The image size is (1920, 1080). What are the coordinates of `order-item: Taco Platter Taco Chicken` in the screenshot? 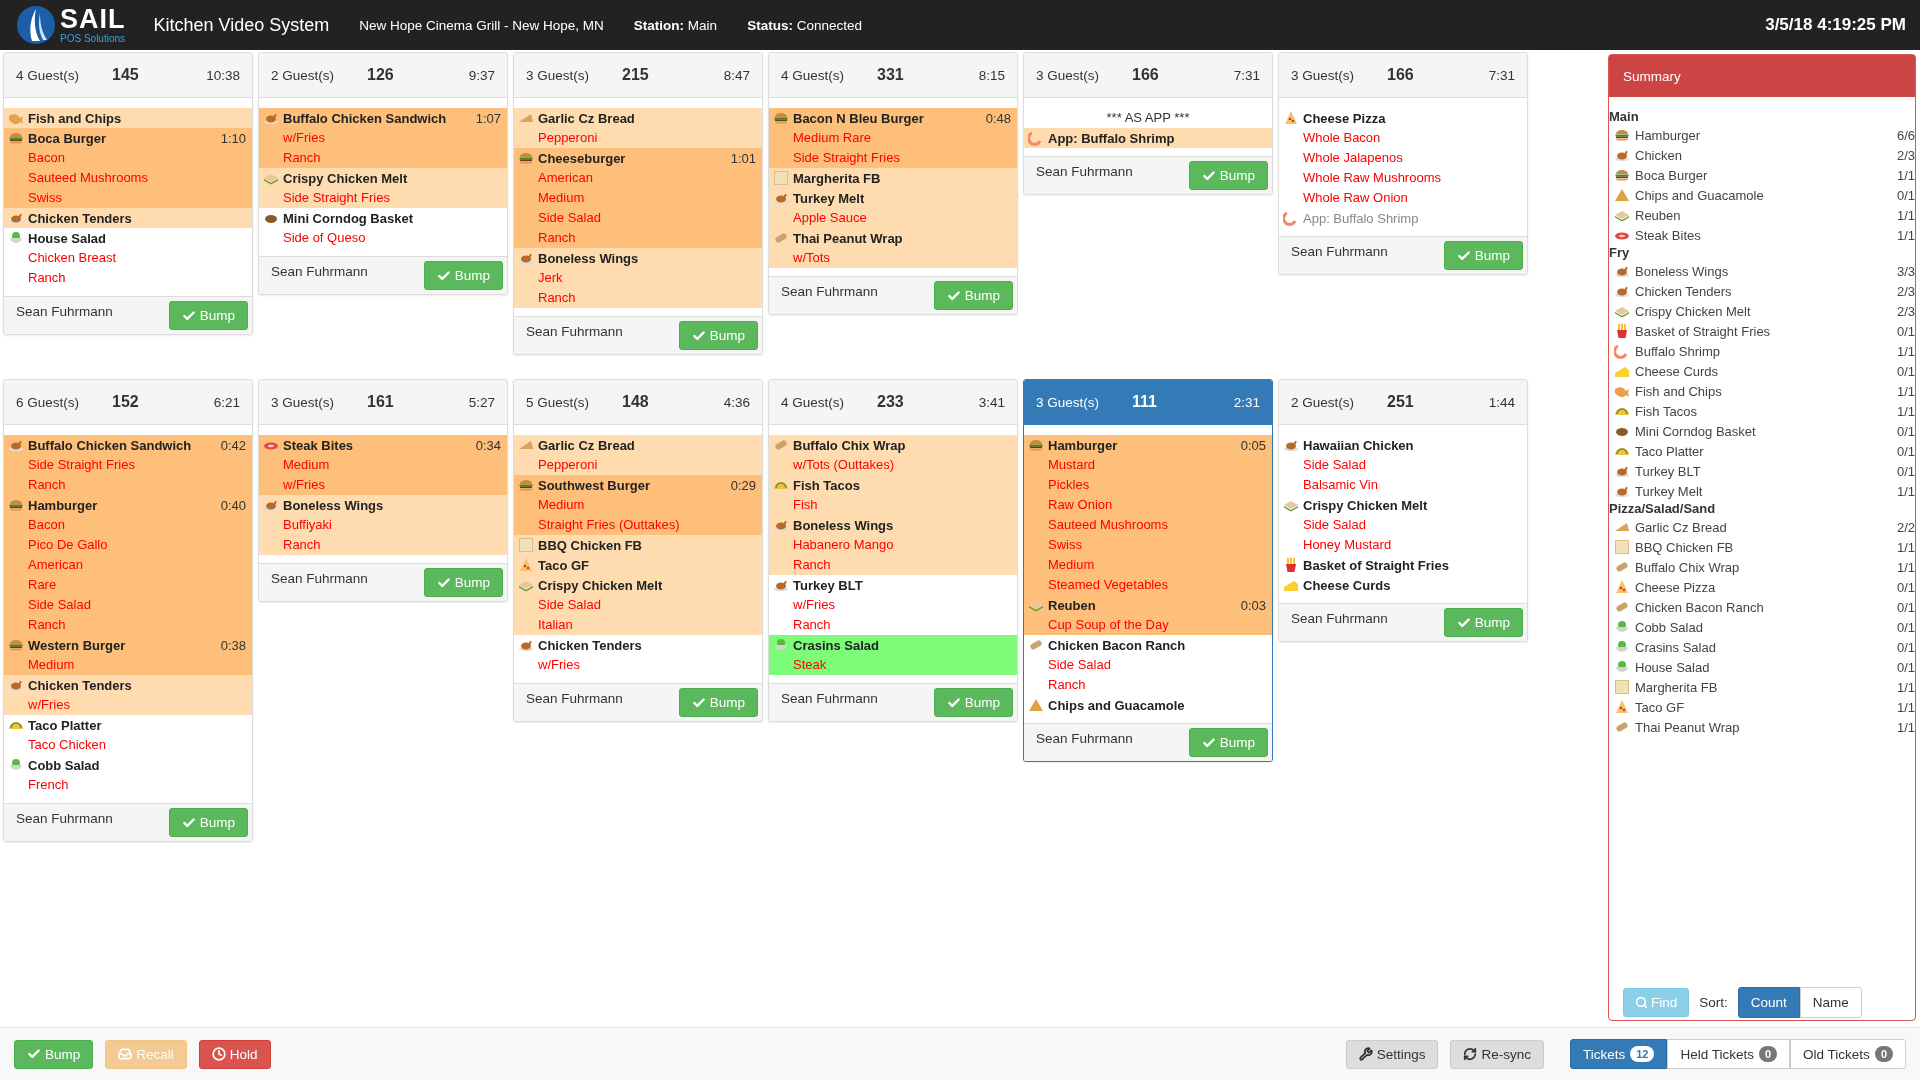 It's located at (128, 735).